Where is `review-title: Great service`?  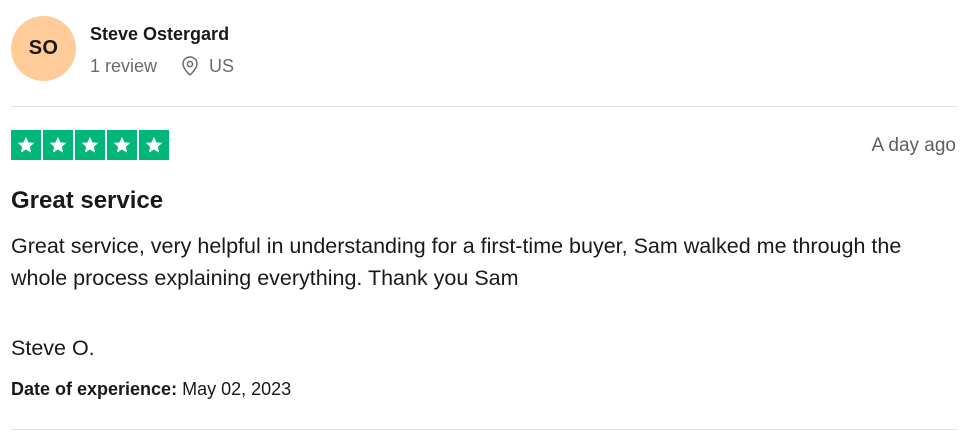 review-title: Great service is located at coordinates (87, 201).